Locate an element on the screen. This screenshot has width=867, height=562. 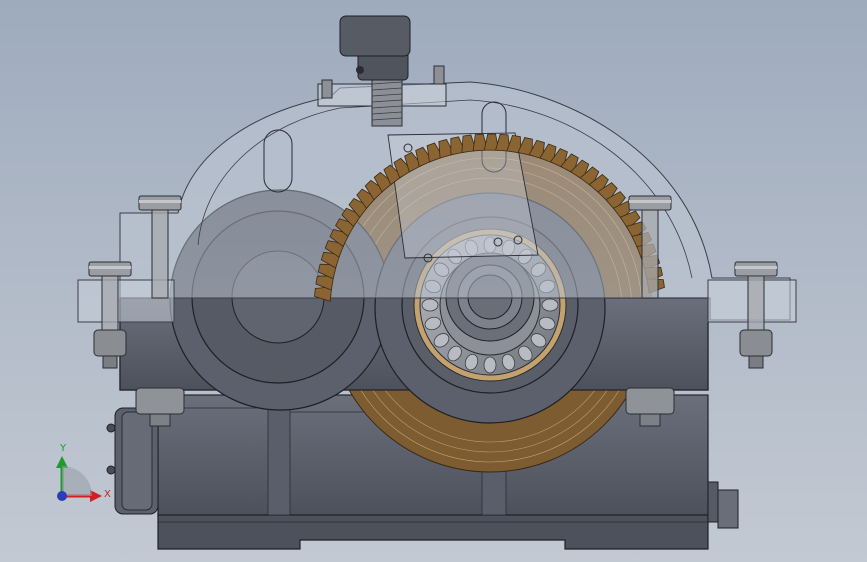
reference-triad is located at coordinates (79, 479).